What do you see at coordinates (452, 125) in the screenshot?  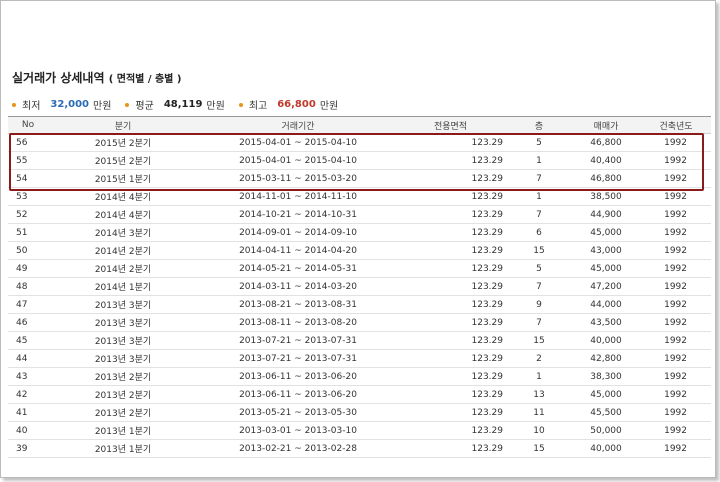 I see `col-header-area: 전용면적` at bounding box center [452, 125].